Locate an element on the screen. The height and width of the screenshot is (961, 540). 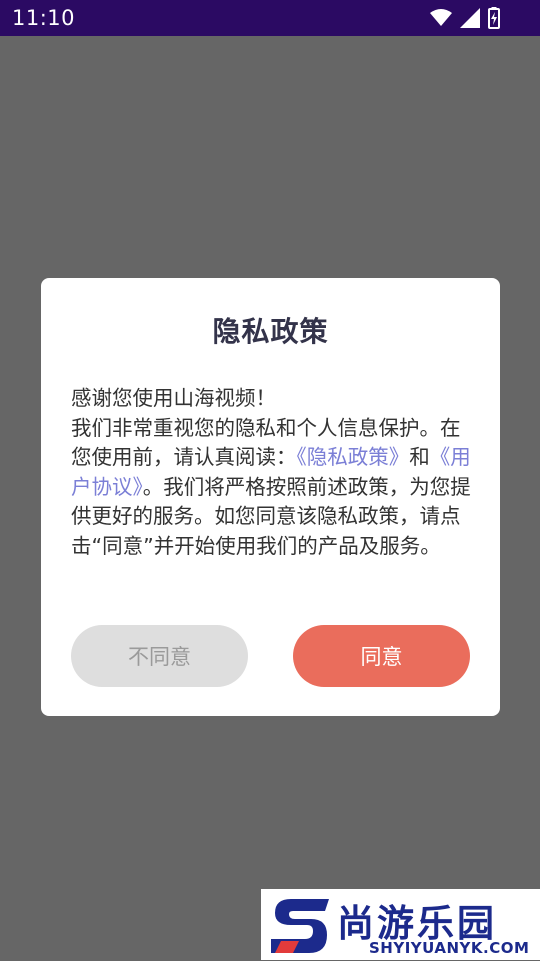
status-icons is located at coordinates (465, 18).